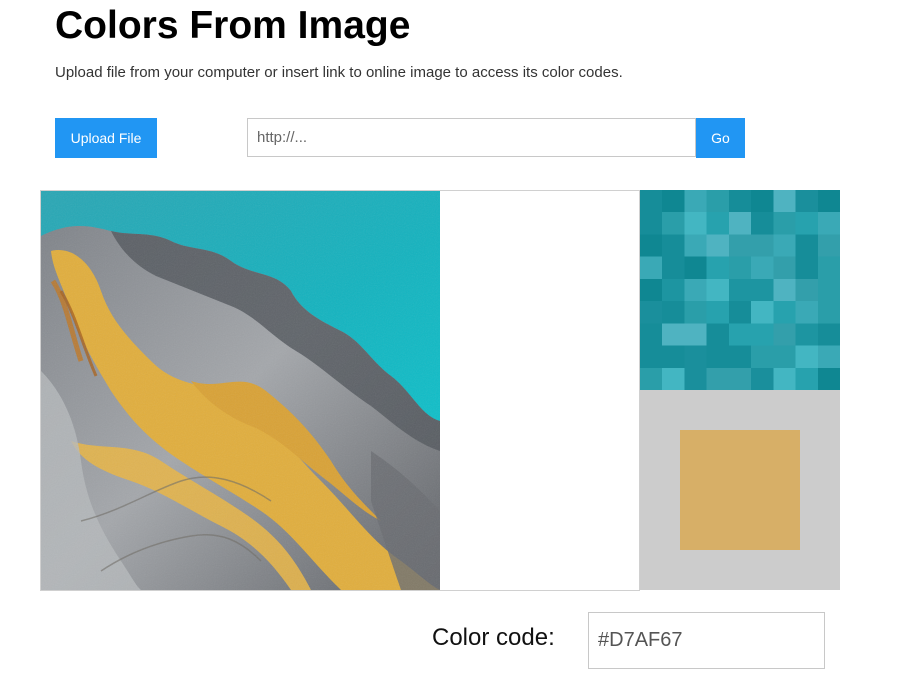 The height and width of the screenshot is (690, 916). I want to click on zoomed-pixels, so click(740, 290).